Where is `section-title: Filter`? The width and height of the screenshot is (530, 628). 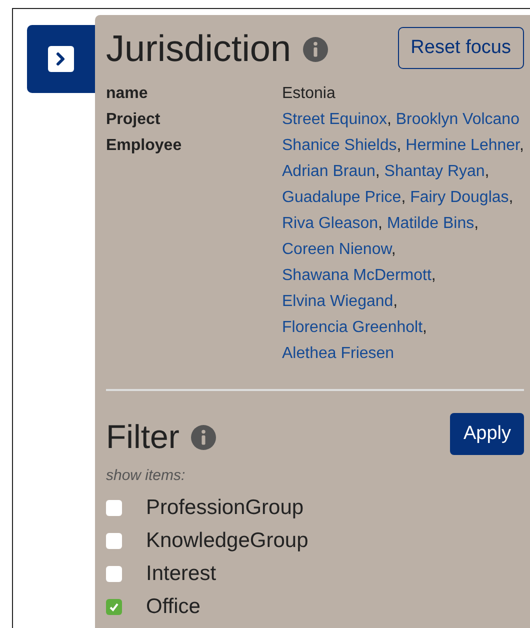
section-title: Filter is located at coordinates (143, 437).